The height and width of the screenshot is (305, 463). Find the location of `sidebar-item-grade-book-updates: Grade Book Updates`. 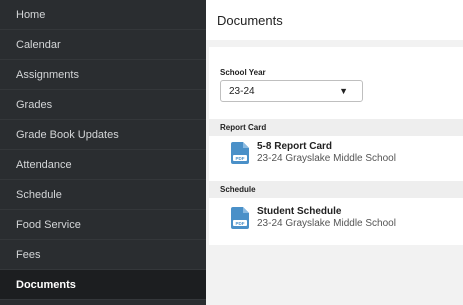

sidebar-item-grade-book-updates: Grade Book Updates is located at coordinates (103, 135).